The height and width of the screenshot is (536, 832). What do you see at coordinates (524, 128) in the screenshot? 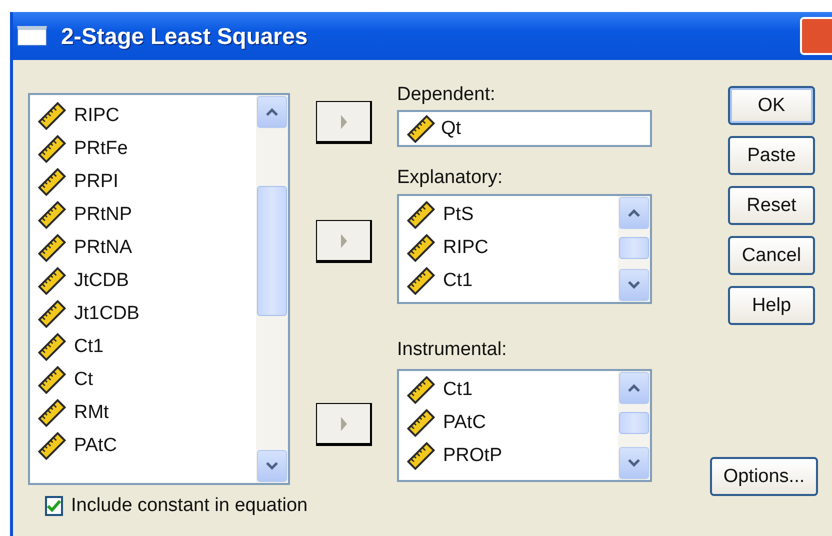
I see `dependent-field: Qt` at bounding box center [524, 128].